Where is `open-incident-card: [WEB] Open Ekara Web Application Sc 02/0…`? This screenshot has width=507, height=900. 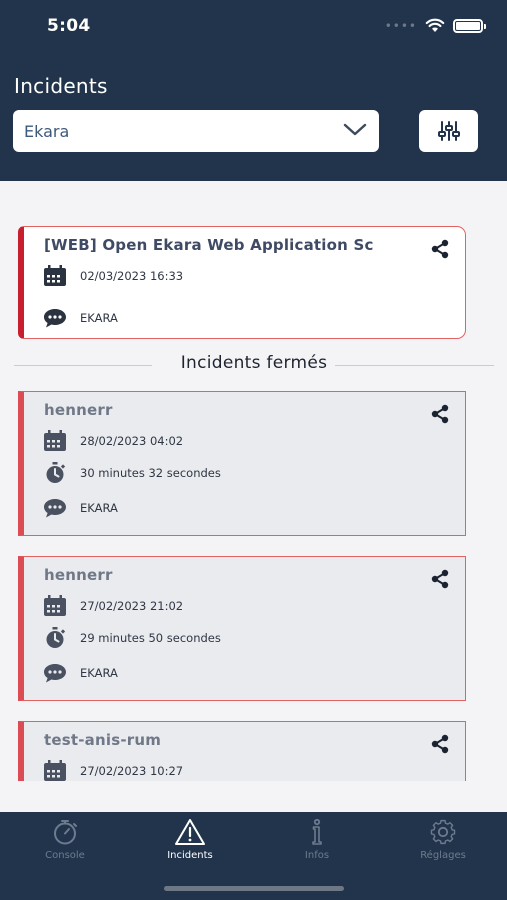 open-incident-card: [WEB] Open Ekara Web Application Sc 02/0… is located at coordinates (242, 282).